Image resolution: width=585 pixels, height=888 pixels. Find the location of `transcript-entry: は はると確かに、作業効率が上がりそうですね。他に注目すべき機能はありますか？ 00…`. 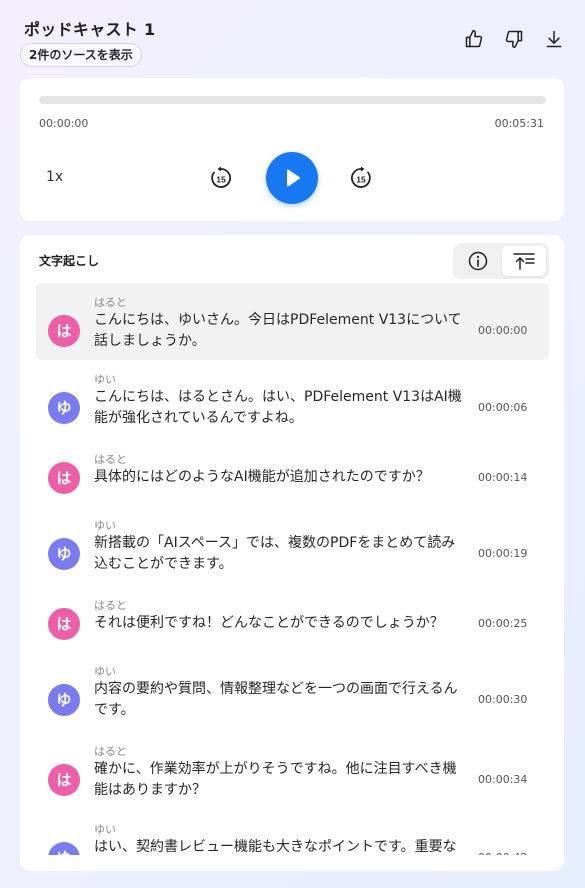

transcript-entry: は はると確かに、作業効率が上がりそうですね。他に注目すべき機能はありますか？ 00… is located at coordinates (292, 776).